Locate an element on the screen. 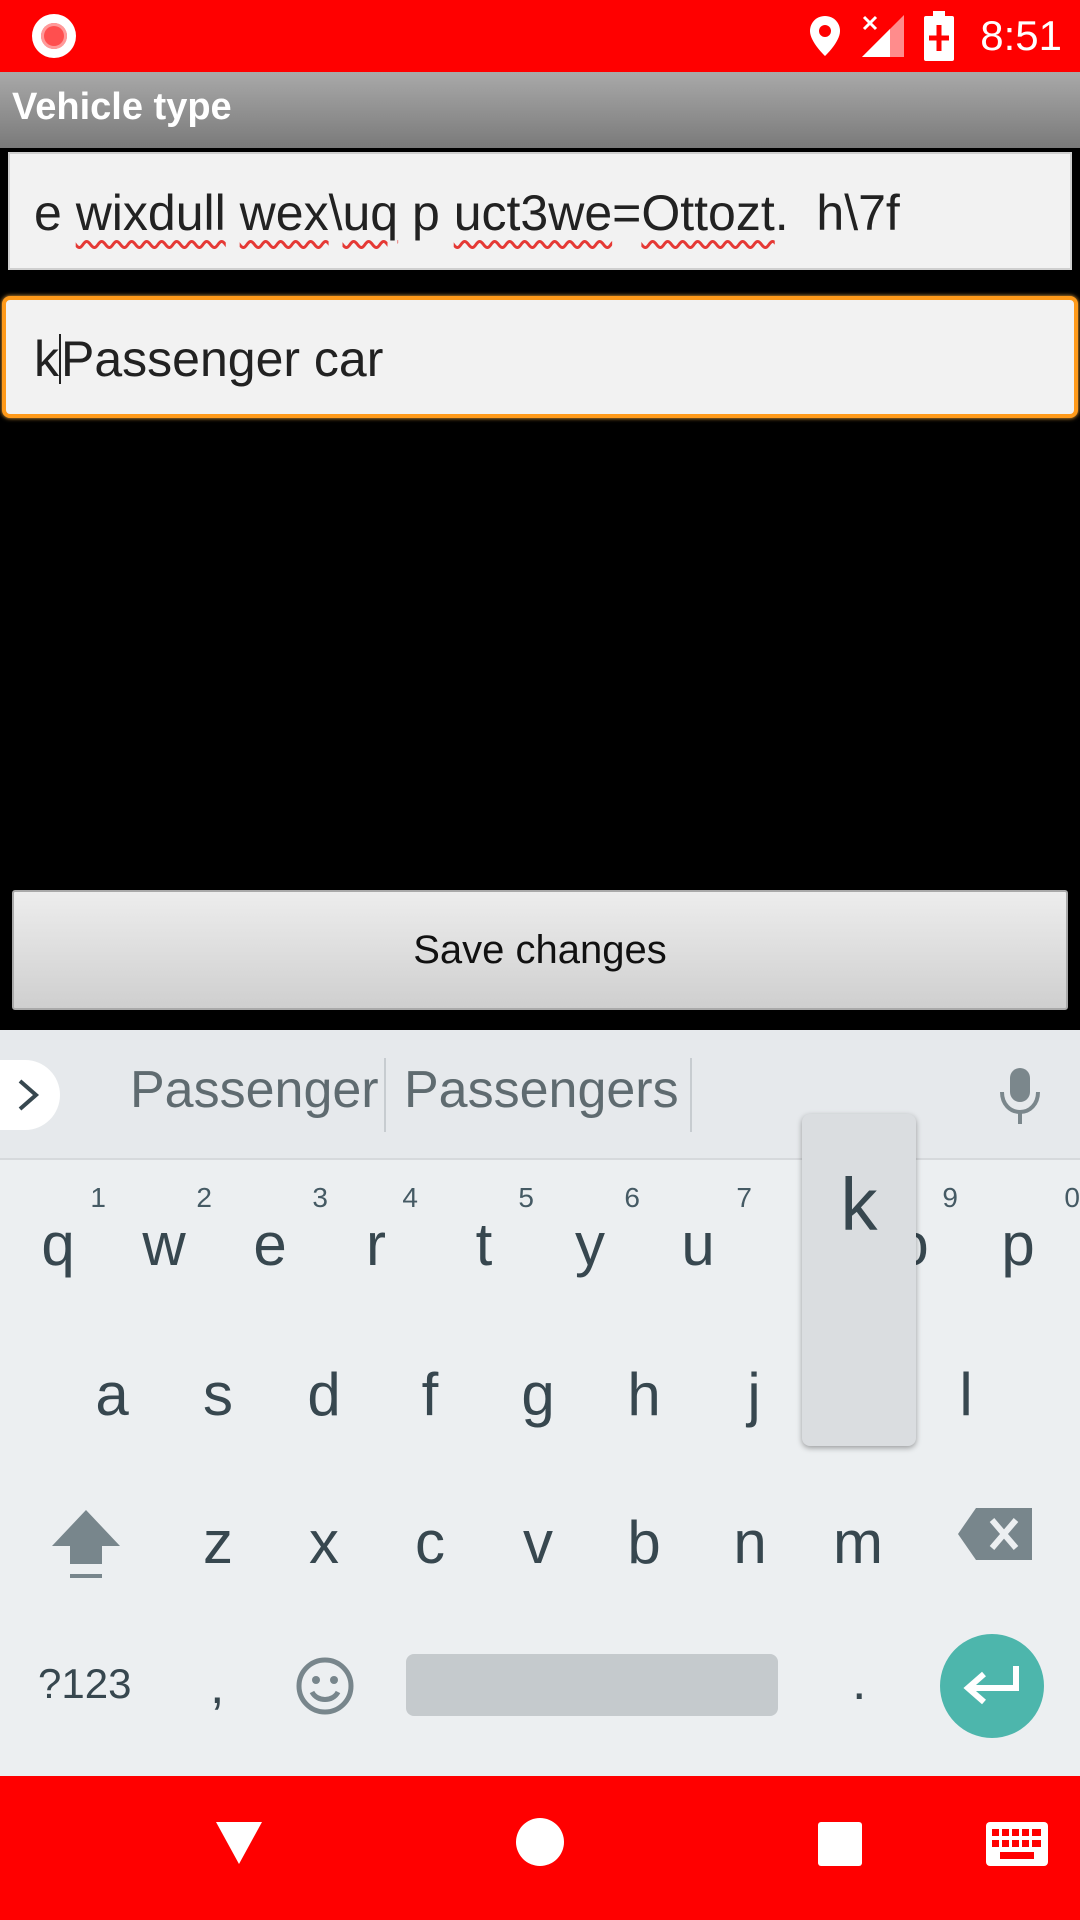 The image size is (1080, 1920). text-field-1-value: e wixdull wex\uq p uct3we=Ottozt. h\7f is located at coordinates (467, 213).